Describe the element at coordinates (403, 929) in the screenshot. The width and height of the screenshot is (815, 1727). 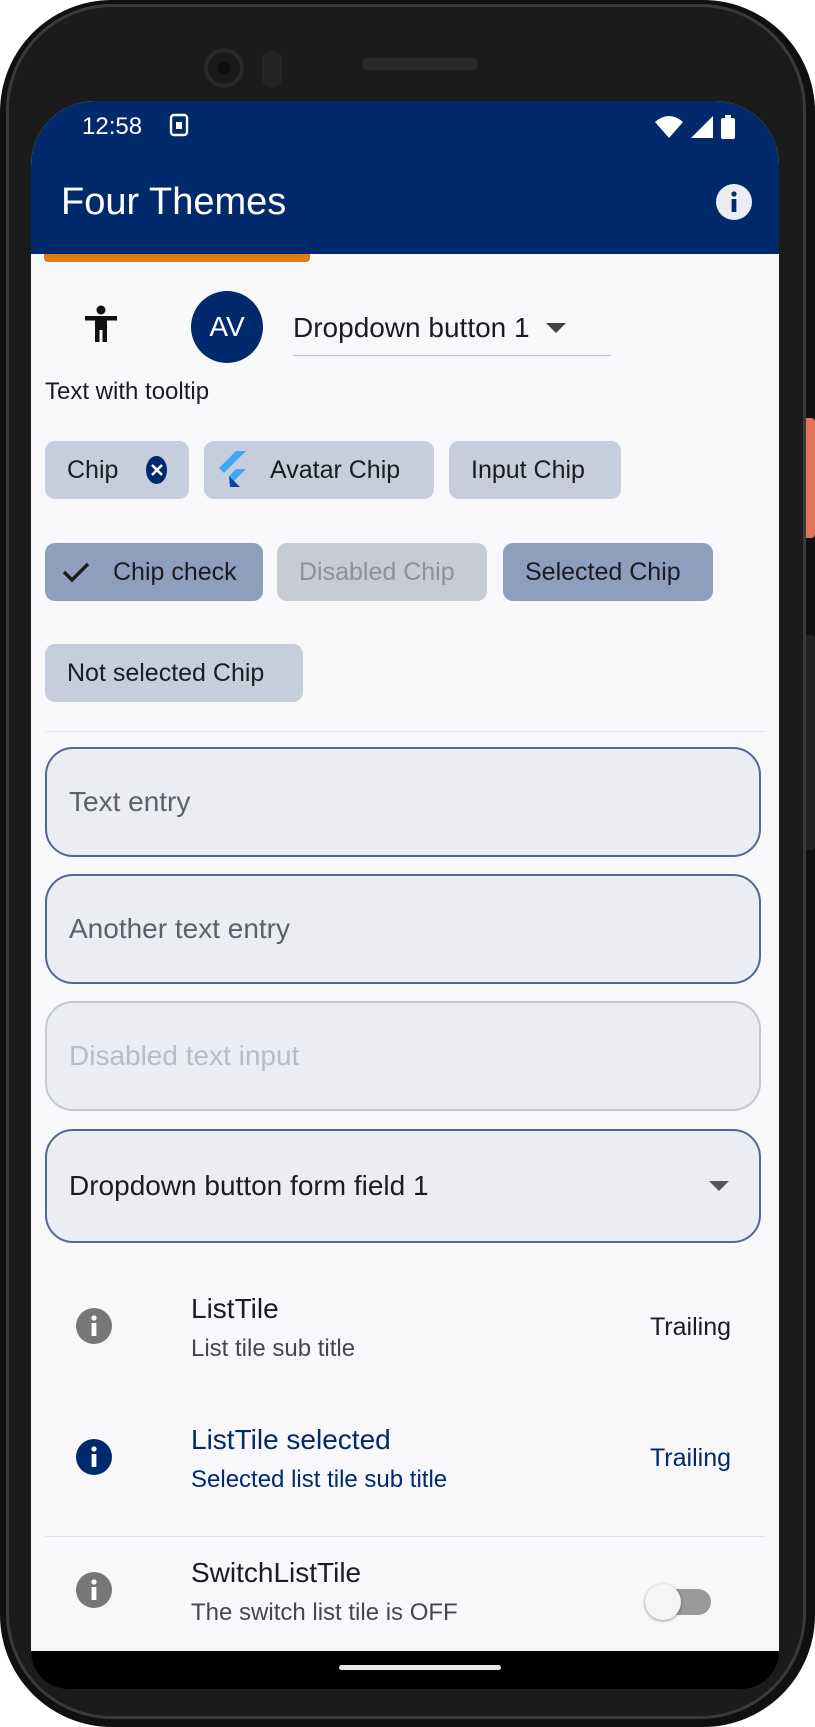
I see `another-text-entry-field: Another text entry` at that location.